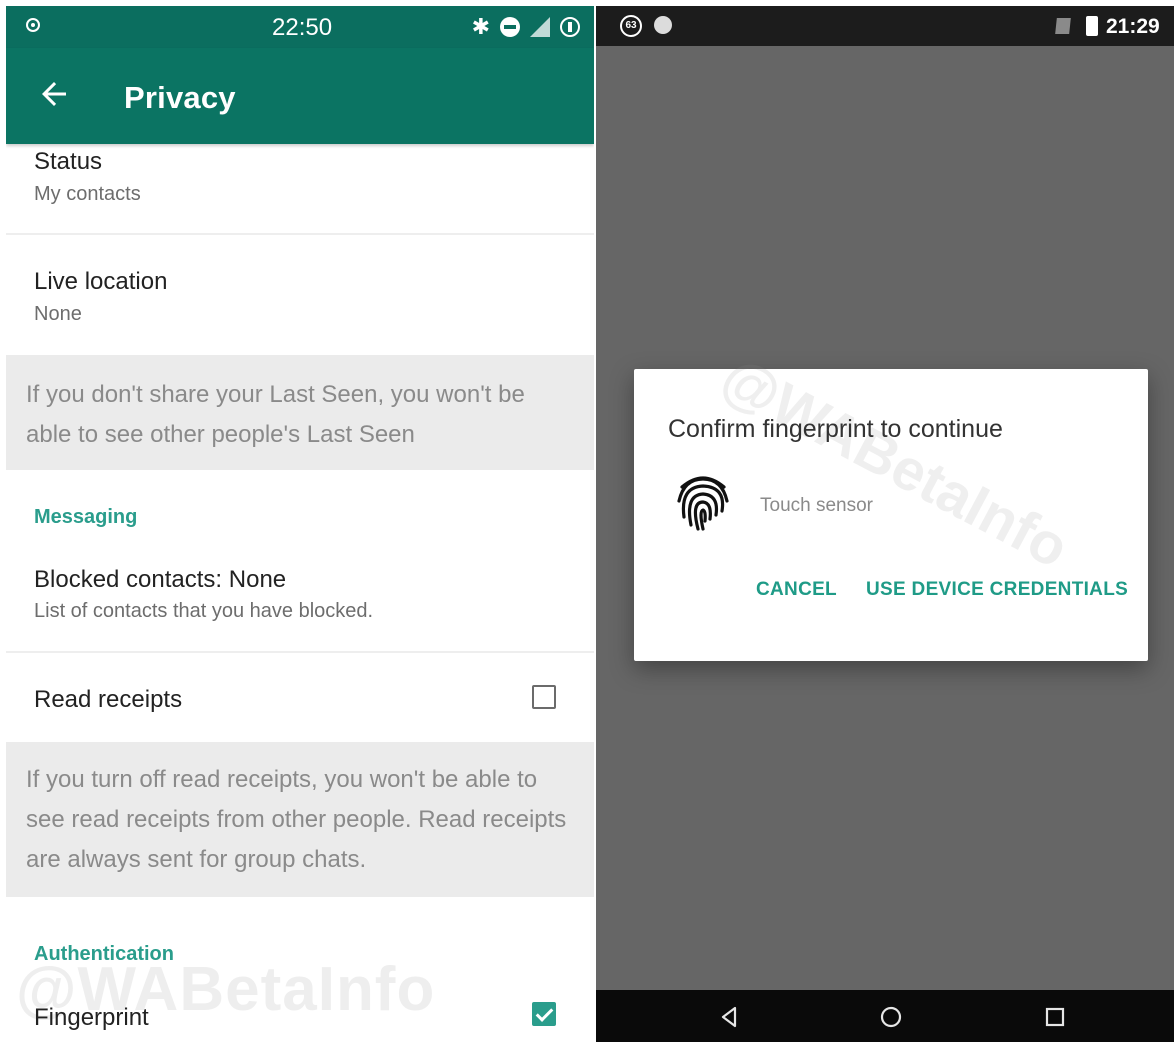 The image size is (1174, 1042). What do you see at coordinates (180, 97) in the screenshot?
I see `page-title: Privacy` at bounding box center [180, 97].